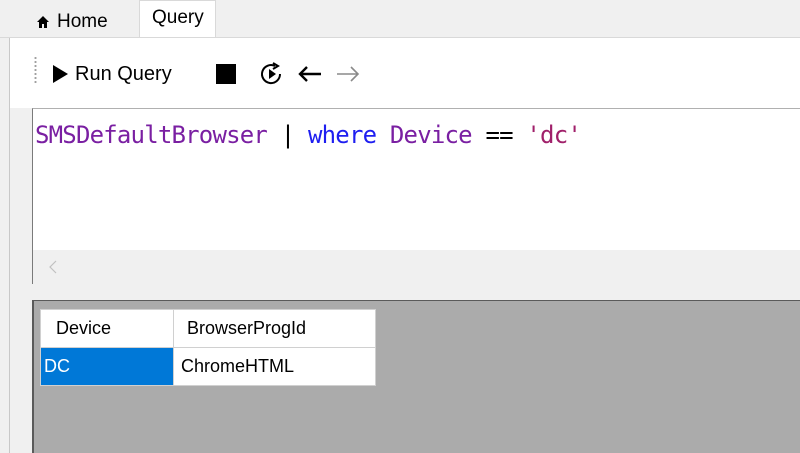 The height and width of the screenshot is (453, 800). I want to click on step-icon, so click(271, 73).